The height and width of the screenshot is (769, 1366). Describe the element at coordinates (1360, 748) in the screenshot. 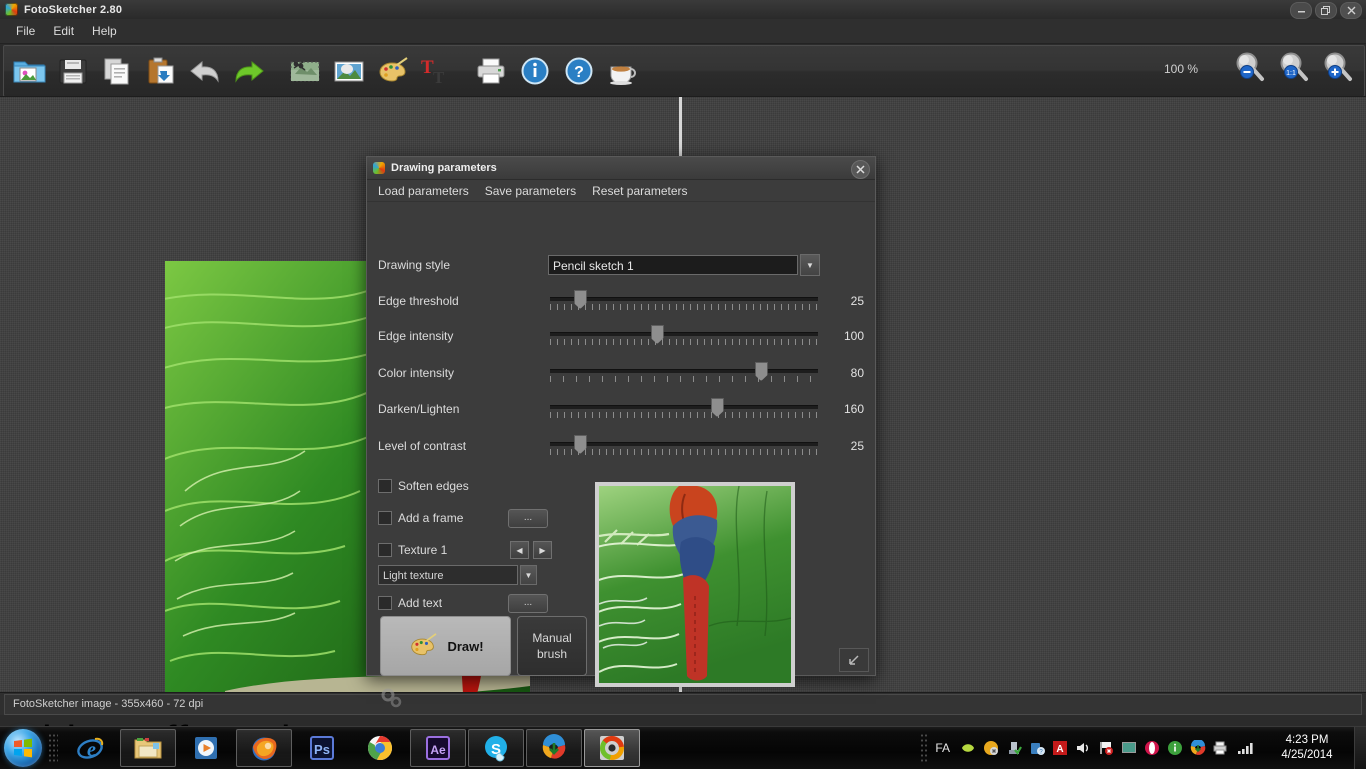

I see `show-desktop-button` at that location.